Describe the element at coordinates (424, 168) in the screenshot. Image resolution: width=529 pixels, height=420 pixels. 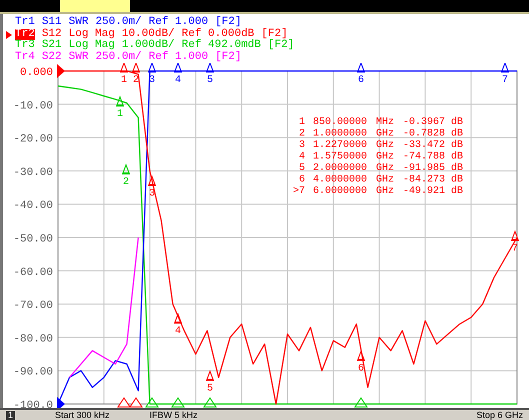
I see `marker-value: -91.985` at that location.